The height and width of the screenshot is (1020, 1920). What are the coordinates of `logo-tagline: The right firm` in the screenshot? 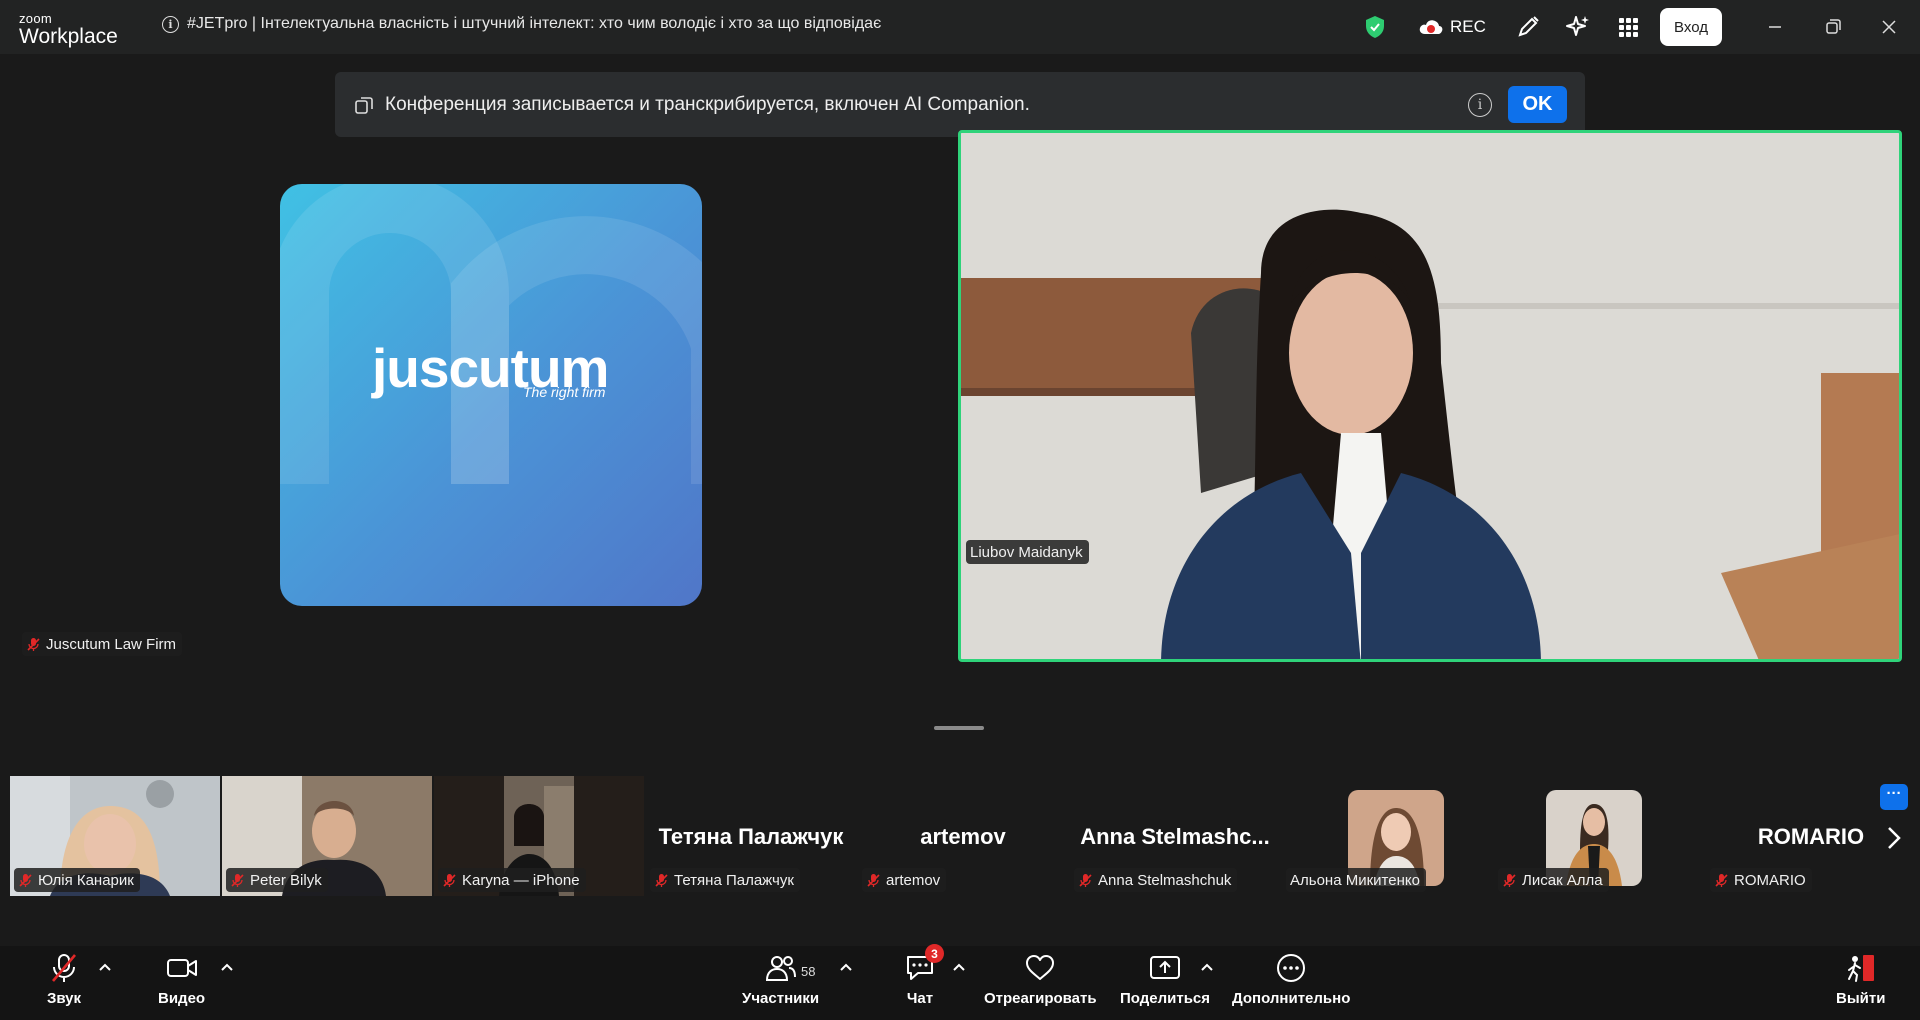 It's located at (564, 392).